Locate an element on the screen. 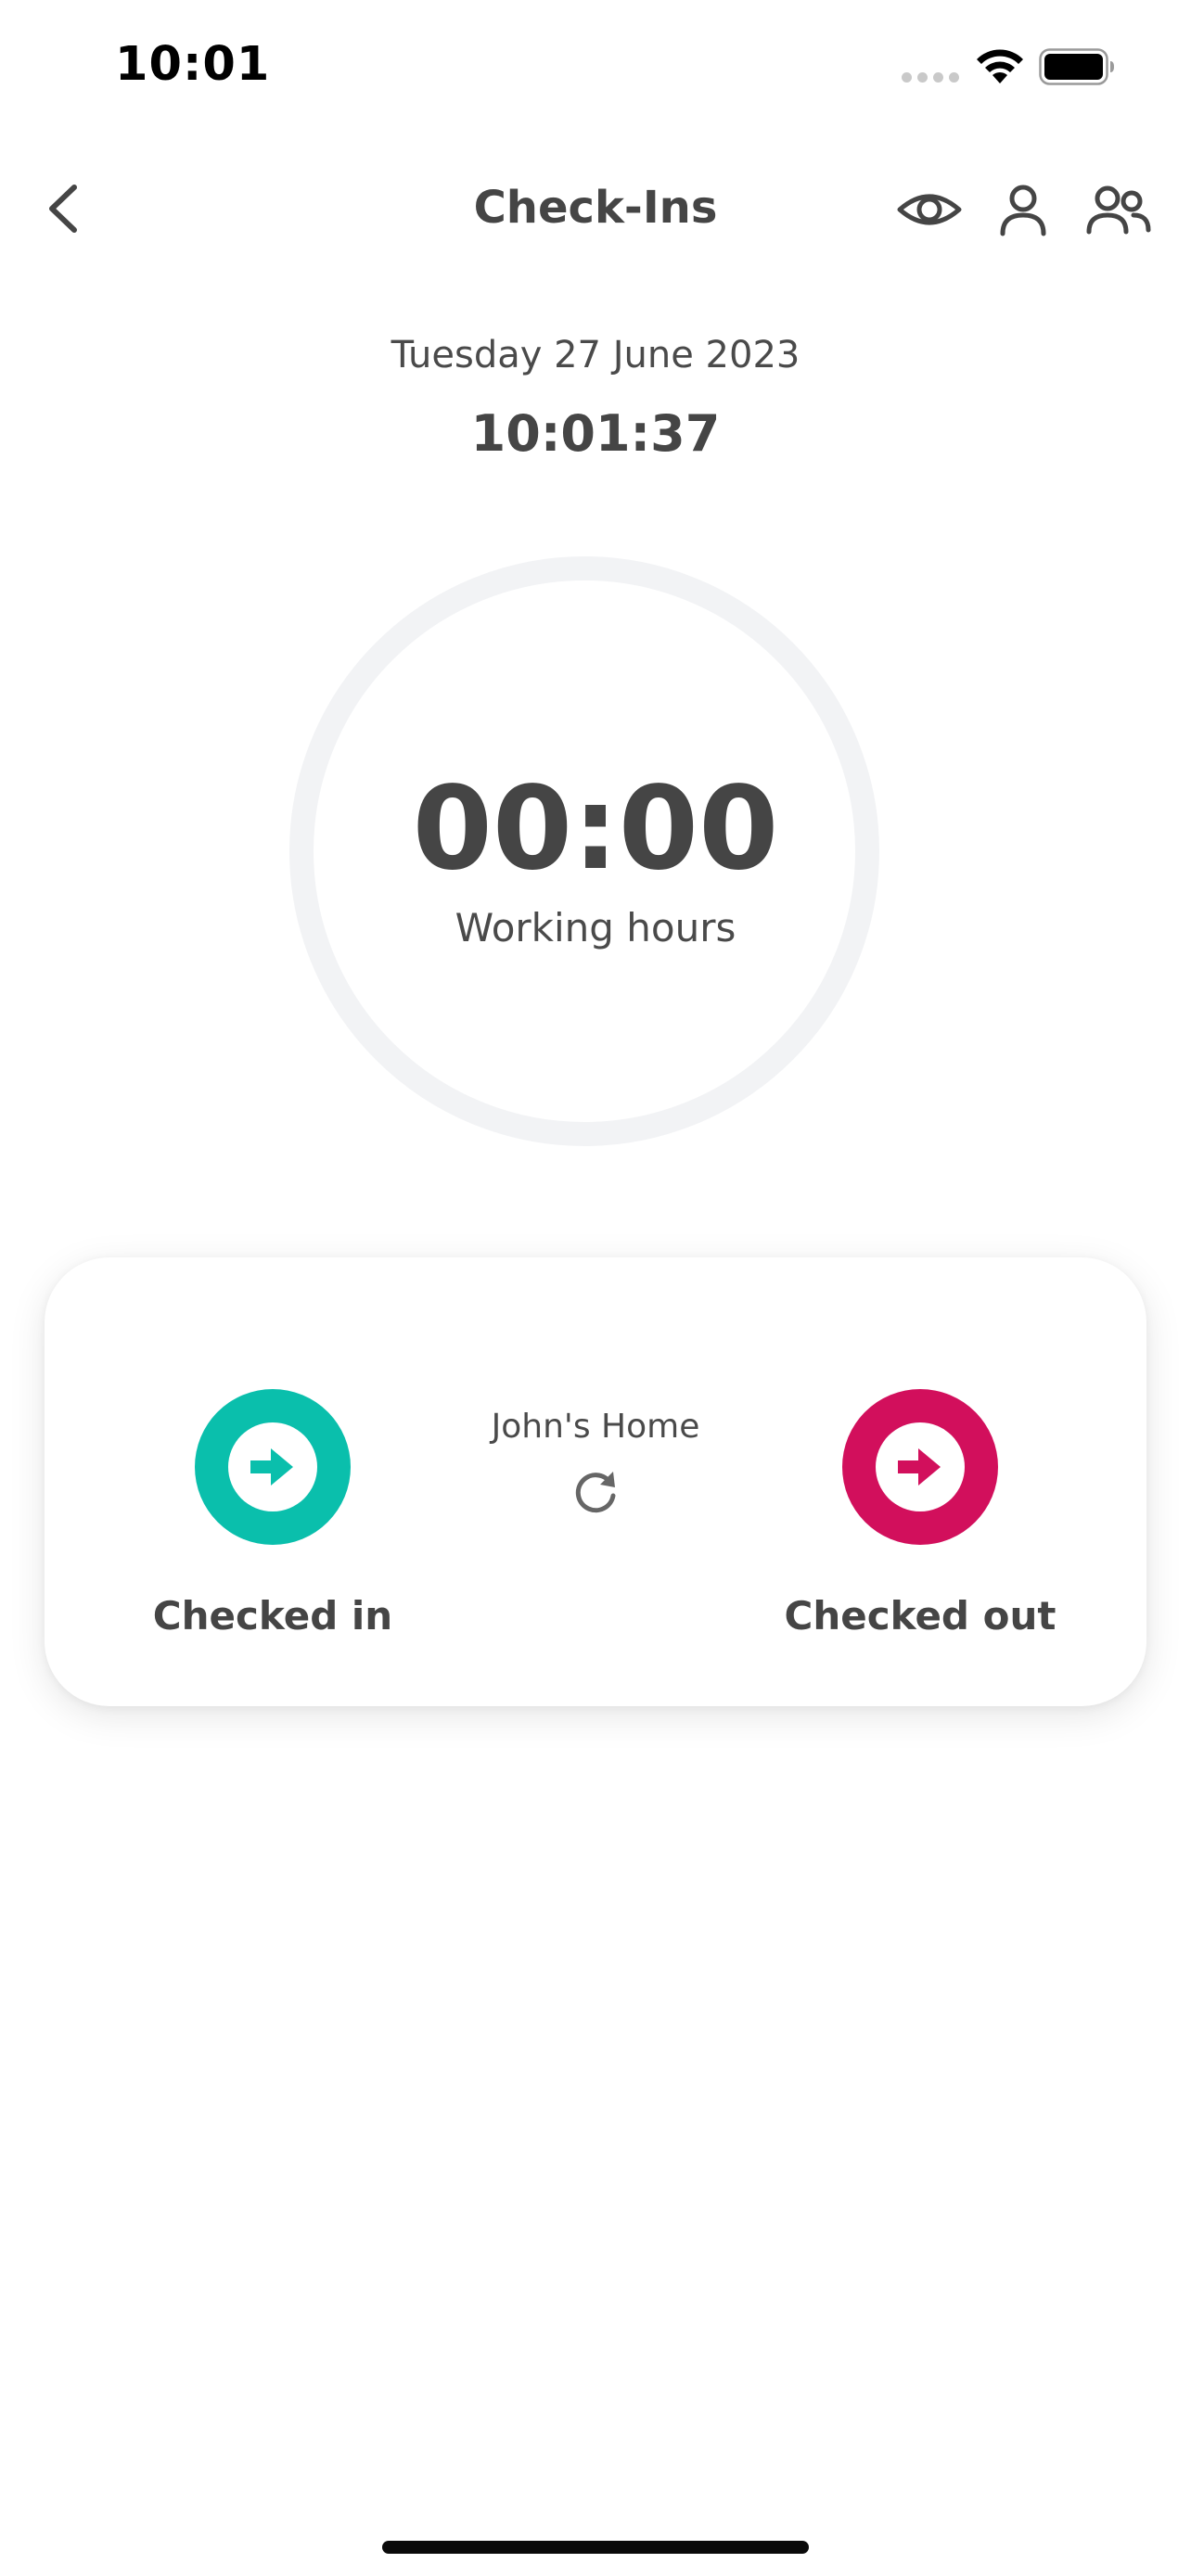 This screenshot has height=2576, width=1191. cellular-signal-icon is located at coordinates (931, 77).